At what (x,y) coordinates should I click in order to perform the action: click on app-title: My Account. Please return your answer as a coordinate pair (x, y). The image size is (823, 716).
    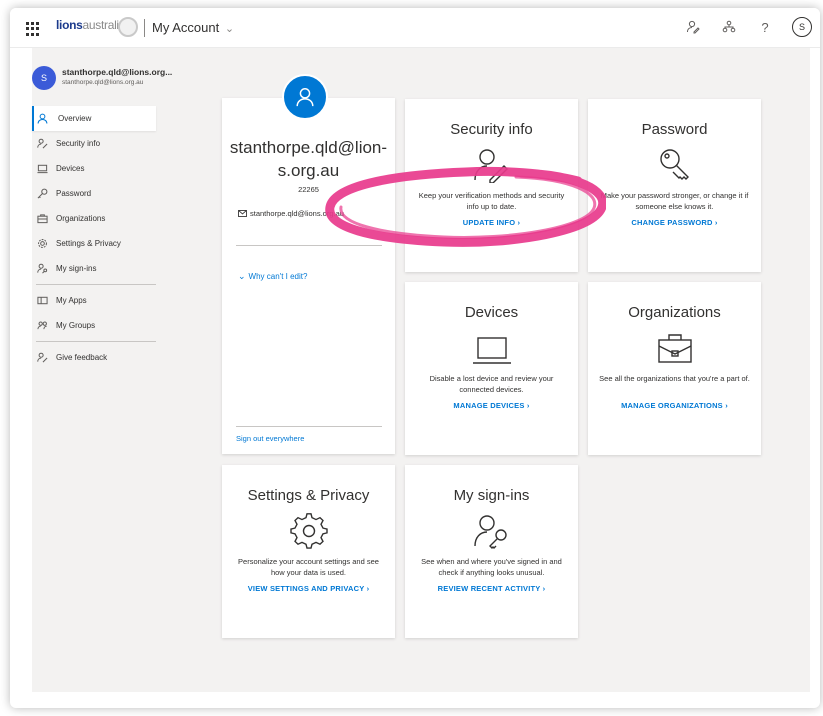
    Looking at the image, I should click on (186, 27).